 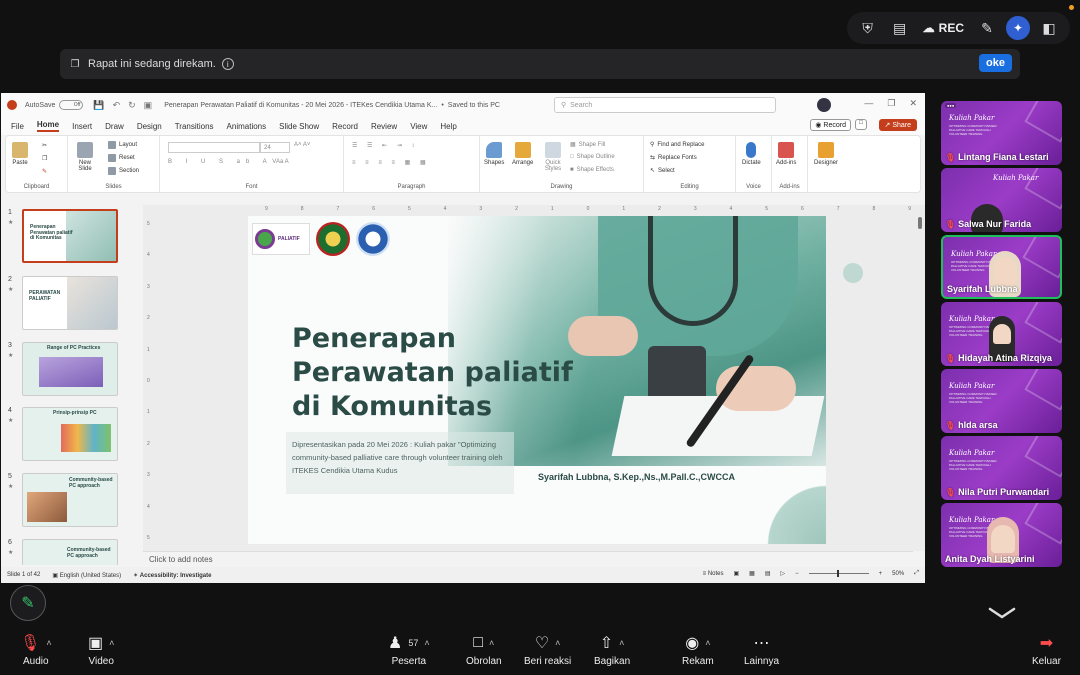 I want to click on font-format-buttons: B I U S ab AV, so click(x=225, y=162).